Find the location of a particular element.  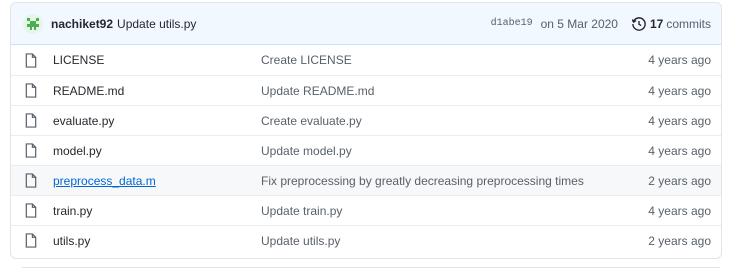

file-name-link: preprocess_data.m is located at coordinates (157, 181).